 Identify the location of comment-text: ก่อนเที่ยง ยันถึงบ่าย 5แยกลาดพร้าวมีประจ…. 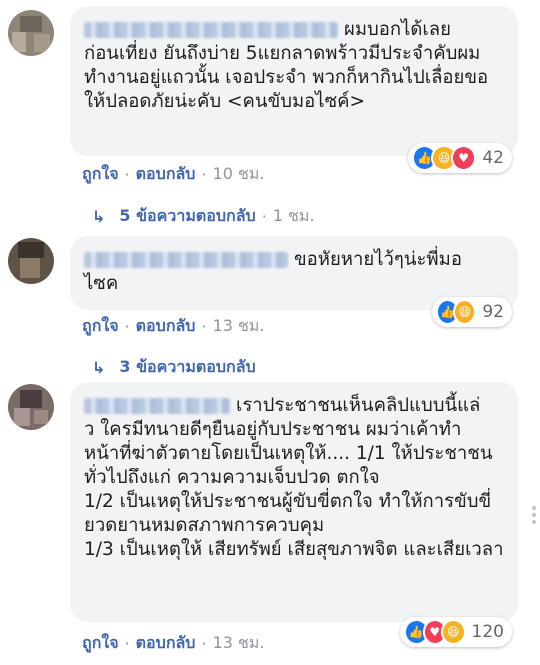
(286, 77).